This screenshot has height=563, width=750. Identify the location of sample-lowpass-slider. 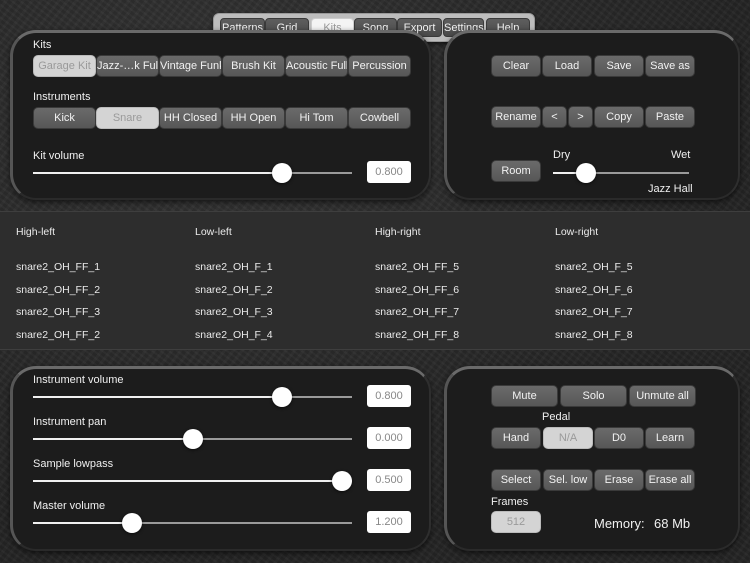
(193, 481).